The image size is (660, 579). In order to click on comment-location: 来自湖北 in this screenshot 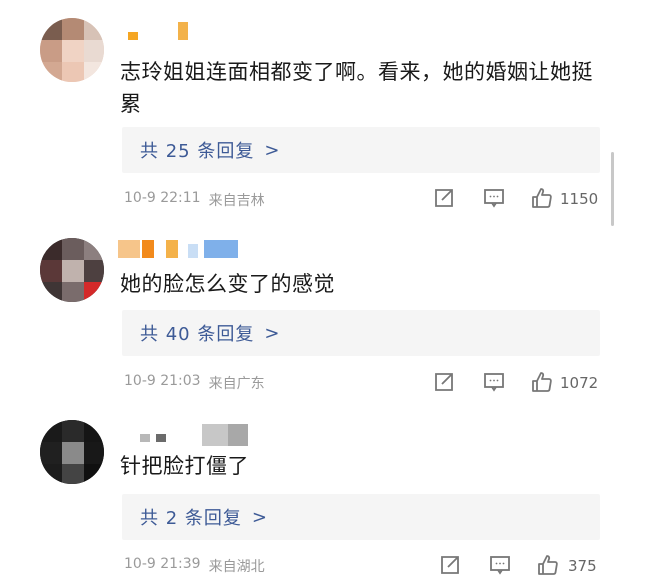, I will do `click(236, 567)`.